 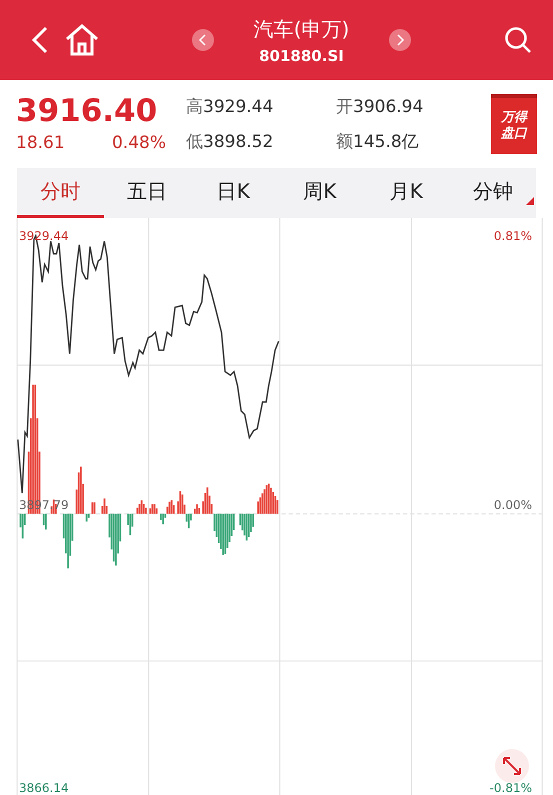 I want to click on next-button, so click(x=400, y=40).